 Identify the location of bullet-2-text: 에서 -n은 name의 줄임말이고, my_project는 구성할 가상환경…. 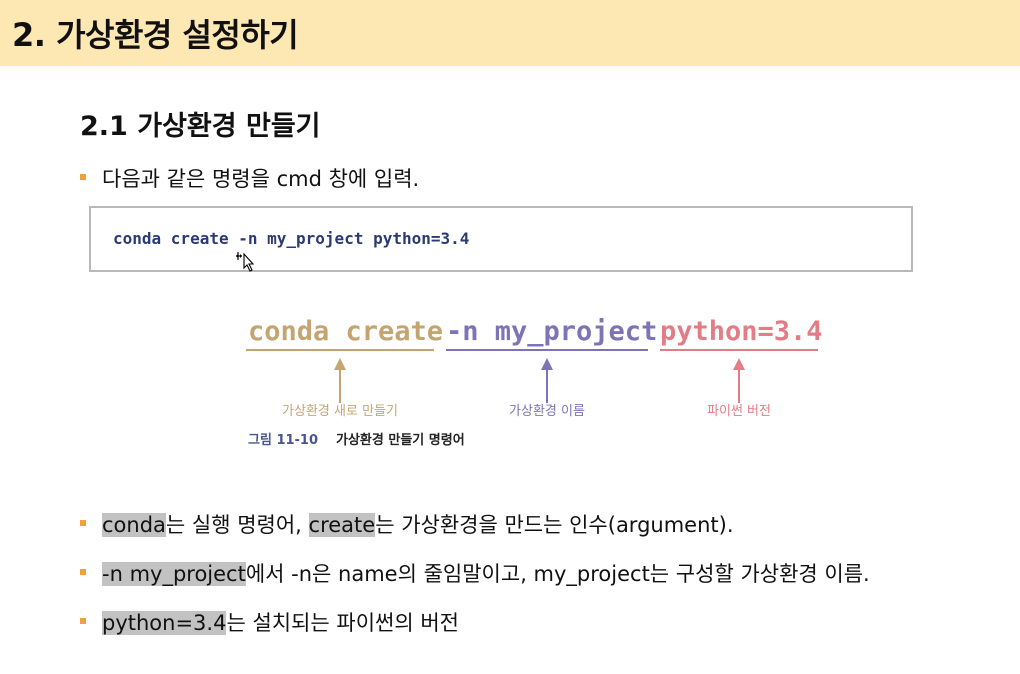
(557, 574).